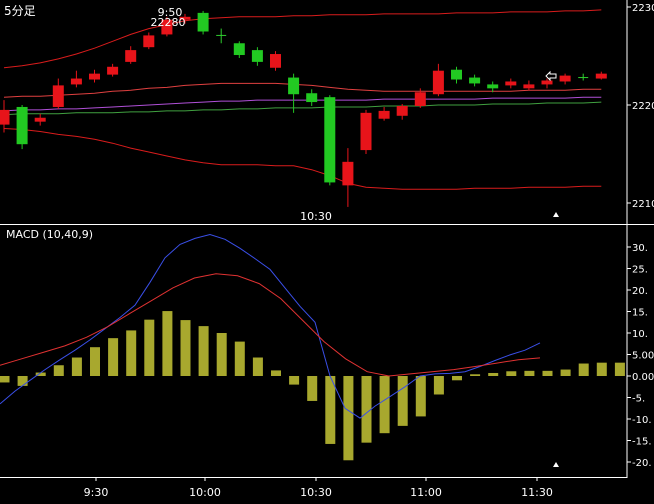 The image size is (654, 504). I want to click on macd-tick-label: -20., so click(642, 463).